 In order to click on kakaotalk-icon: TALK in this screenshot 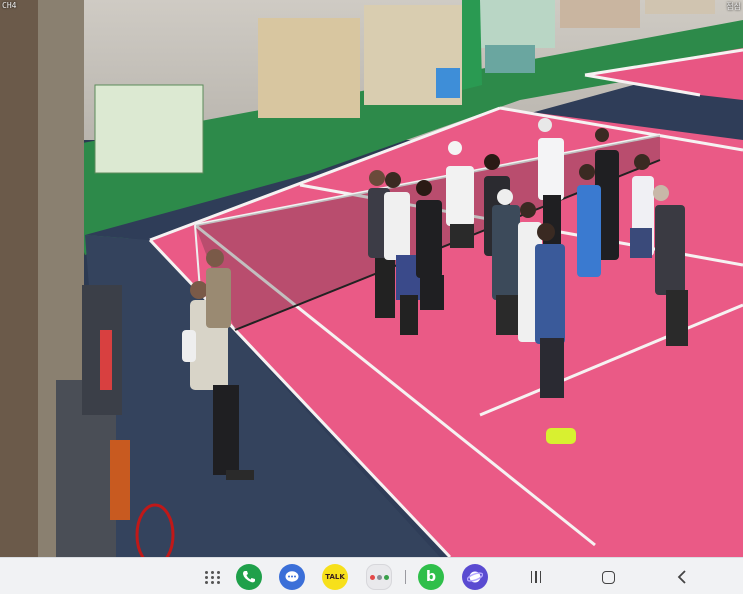, I will do `click(335, 577)`.